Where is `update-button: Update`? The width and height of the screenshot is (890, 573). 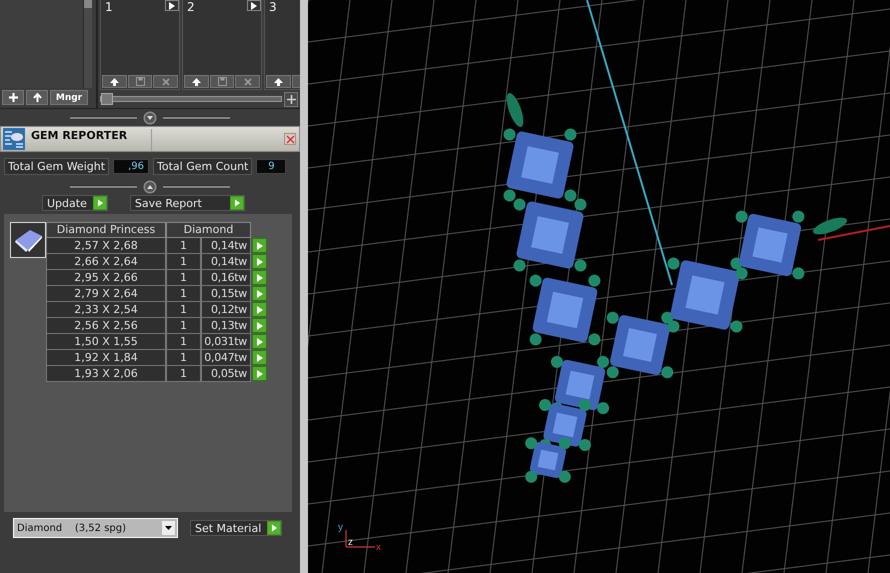 update-button: Update is located at coordinates (75, 203).